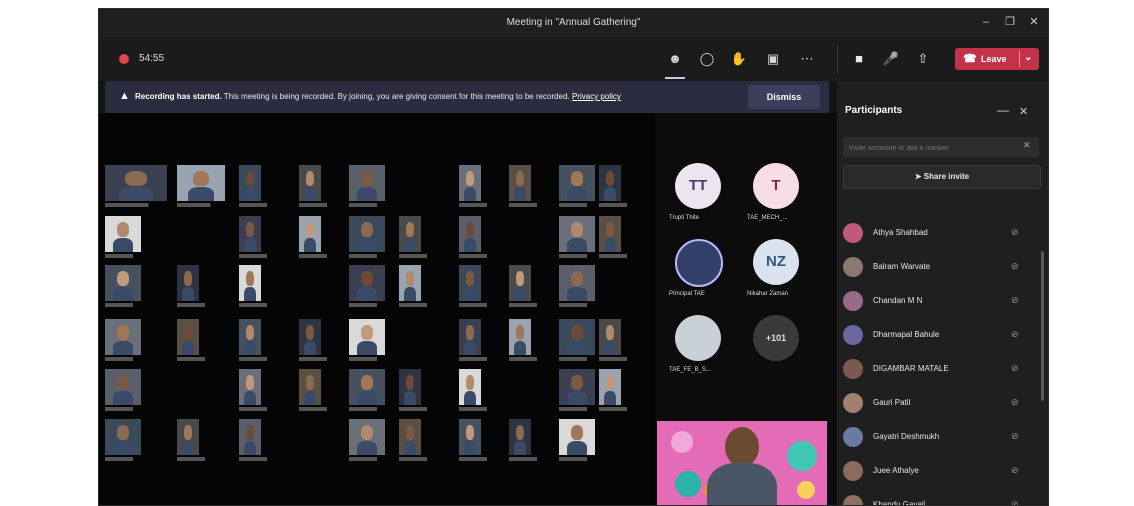  What do you see at coordinates (997, 59) in the screenshot?
I see `leave-button: ☎ Leave ⌄` at bounding box center [997, 59].